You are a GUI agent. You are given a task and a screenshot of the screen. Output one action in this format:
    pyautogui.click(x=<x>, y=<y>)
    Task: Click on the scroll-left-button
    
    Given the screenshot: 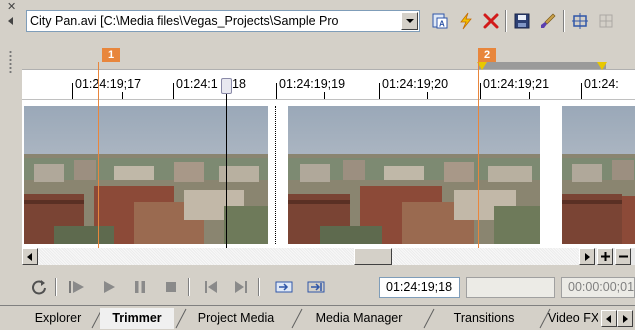 What is the action you would take?
    pyautogui.click(x=30, y=256)
    